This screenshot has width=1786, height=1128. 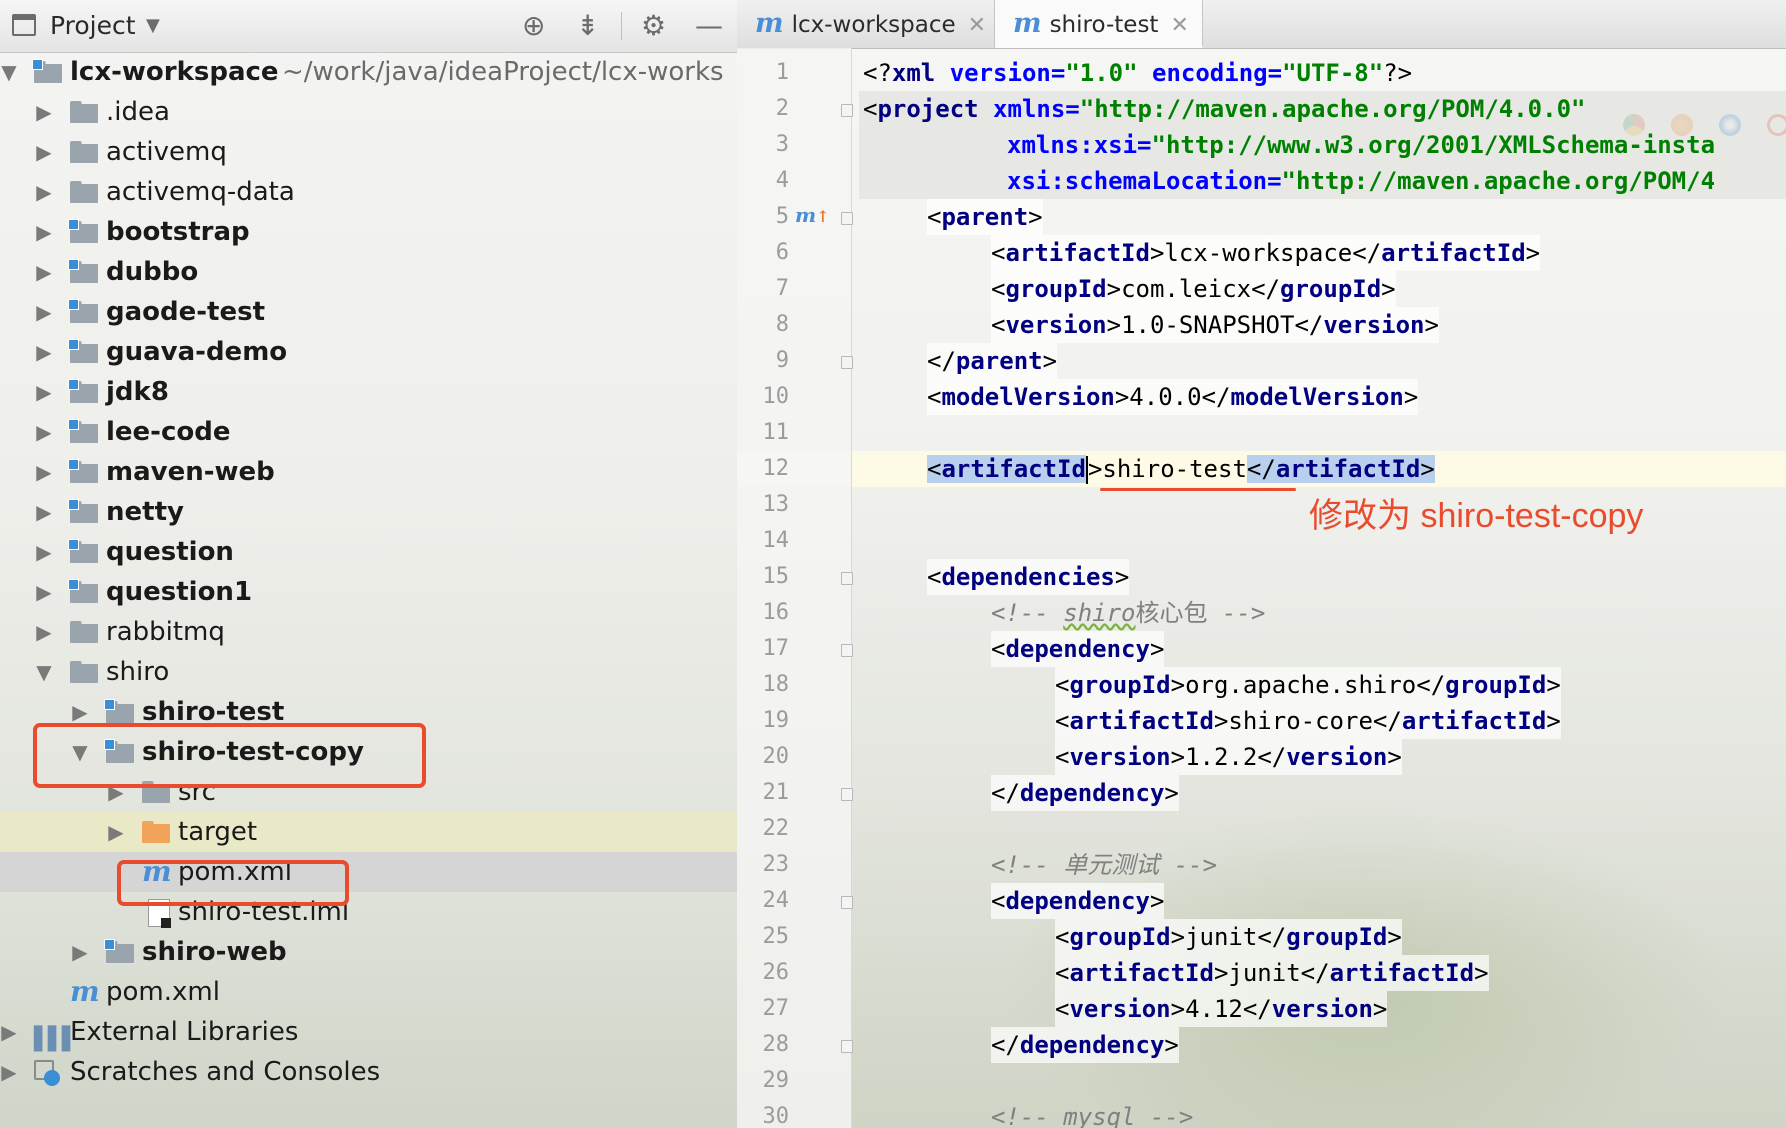 I want to click on code-line-8: <version>1.0-SNAPSHOT</version>, so click(x=1215, y=325).